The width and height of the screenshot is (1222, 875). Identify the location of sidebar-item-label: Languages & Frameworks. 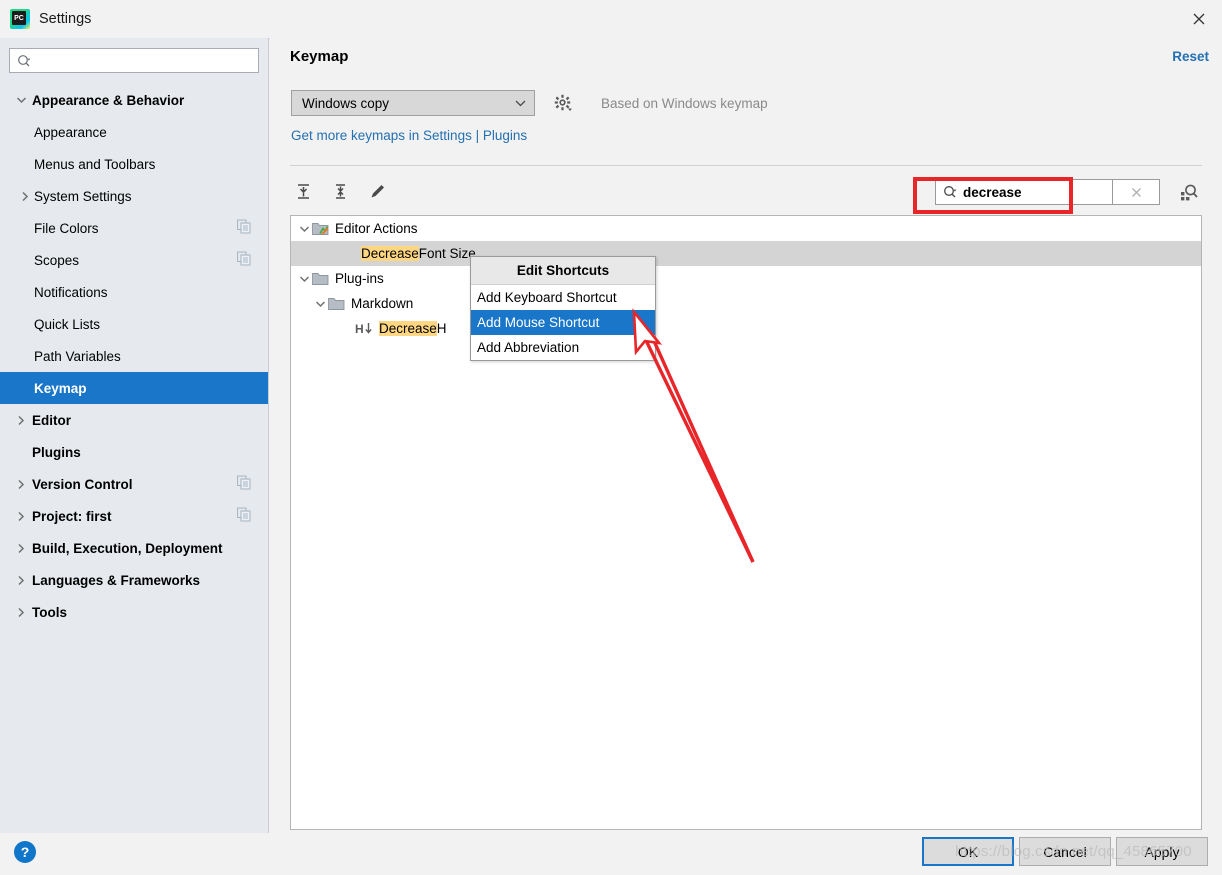
(116, 580).